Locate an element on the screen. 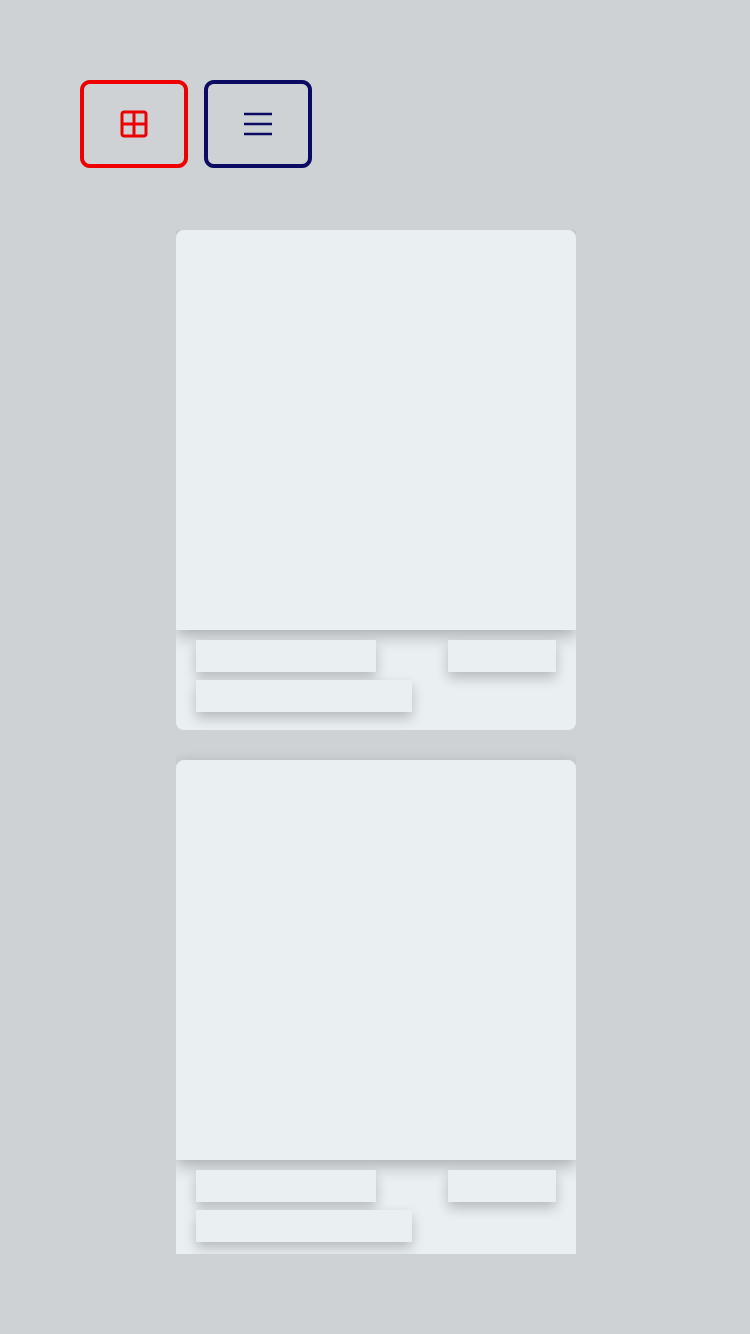 The image size is (750, 1334). grid-view-button is located at coordinates (134, 124).